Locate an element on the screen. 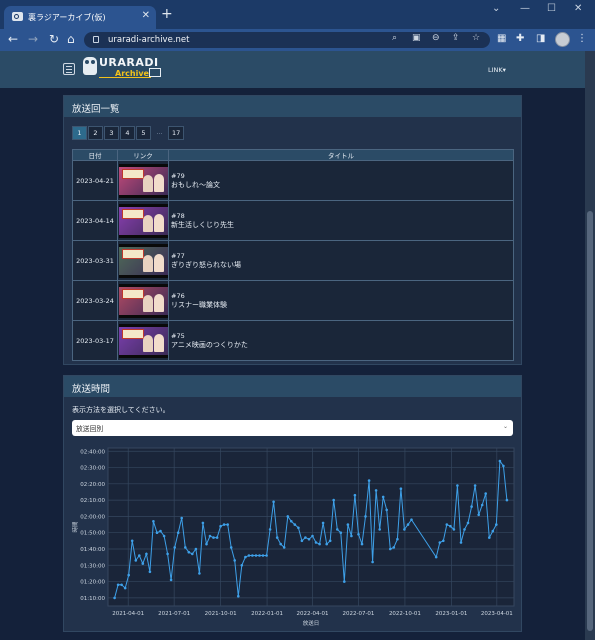 This screenshot has height=640, width=595. x-tick-label: 2022-01-01 is located at coordinates (267, 614).